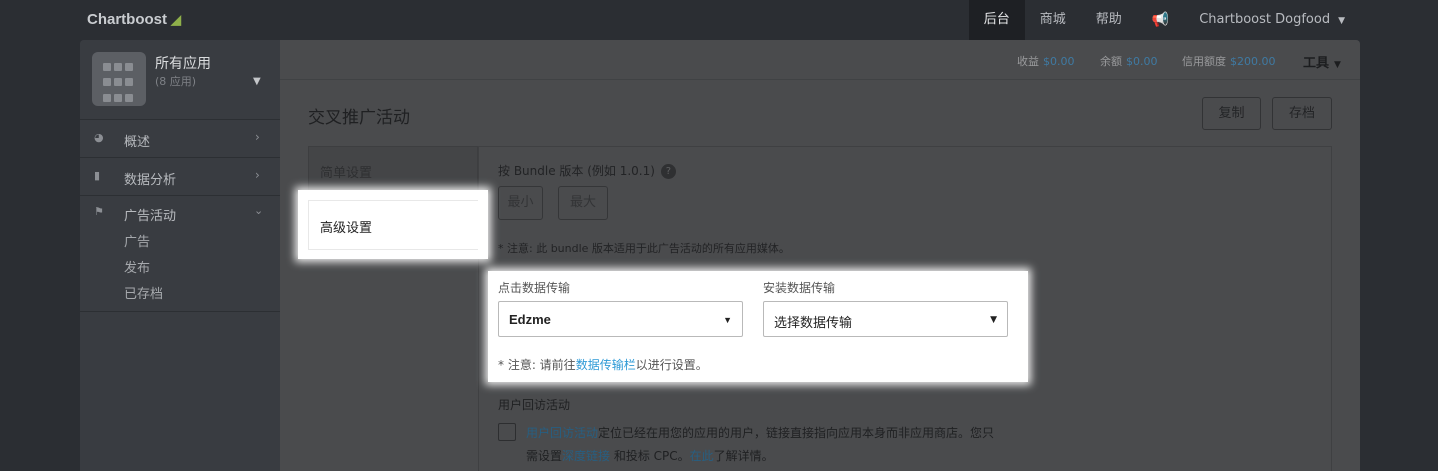 The image size is (1438, 471). What do you see at coordinates (1129, 61) in the screenshot?
I see `balance-stat: 余额 $0.00` at bounding box center [1129, 61].